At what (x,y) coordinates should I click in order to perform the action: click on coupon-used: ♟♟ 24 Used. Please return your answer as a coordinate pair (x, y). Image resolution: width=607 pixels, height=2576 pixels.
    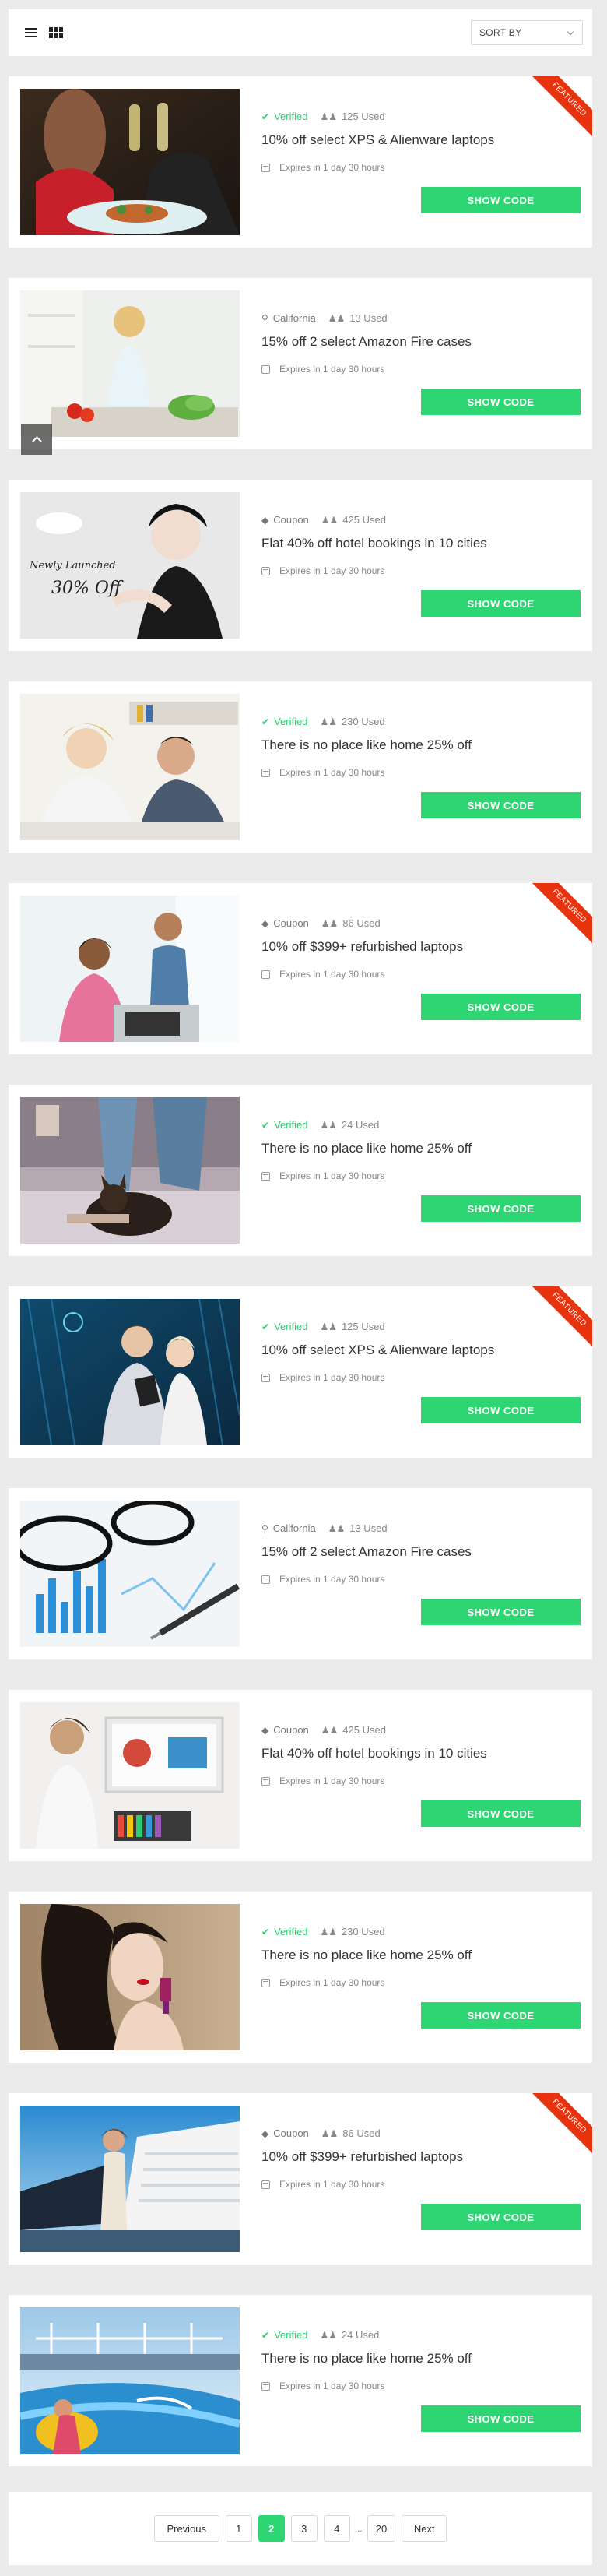
    Looking at the image, I should click on (349, 2335).